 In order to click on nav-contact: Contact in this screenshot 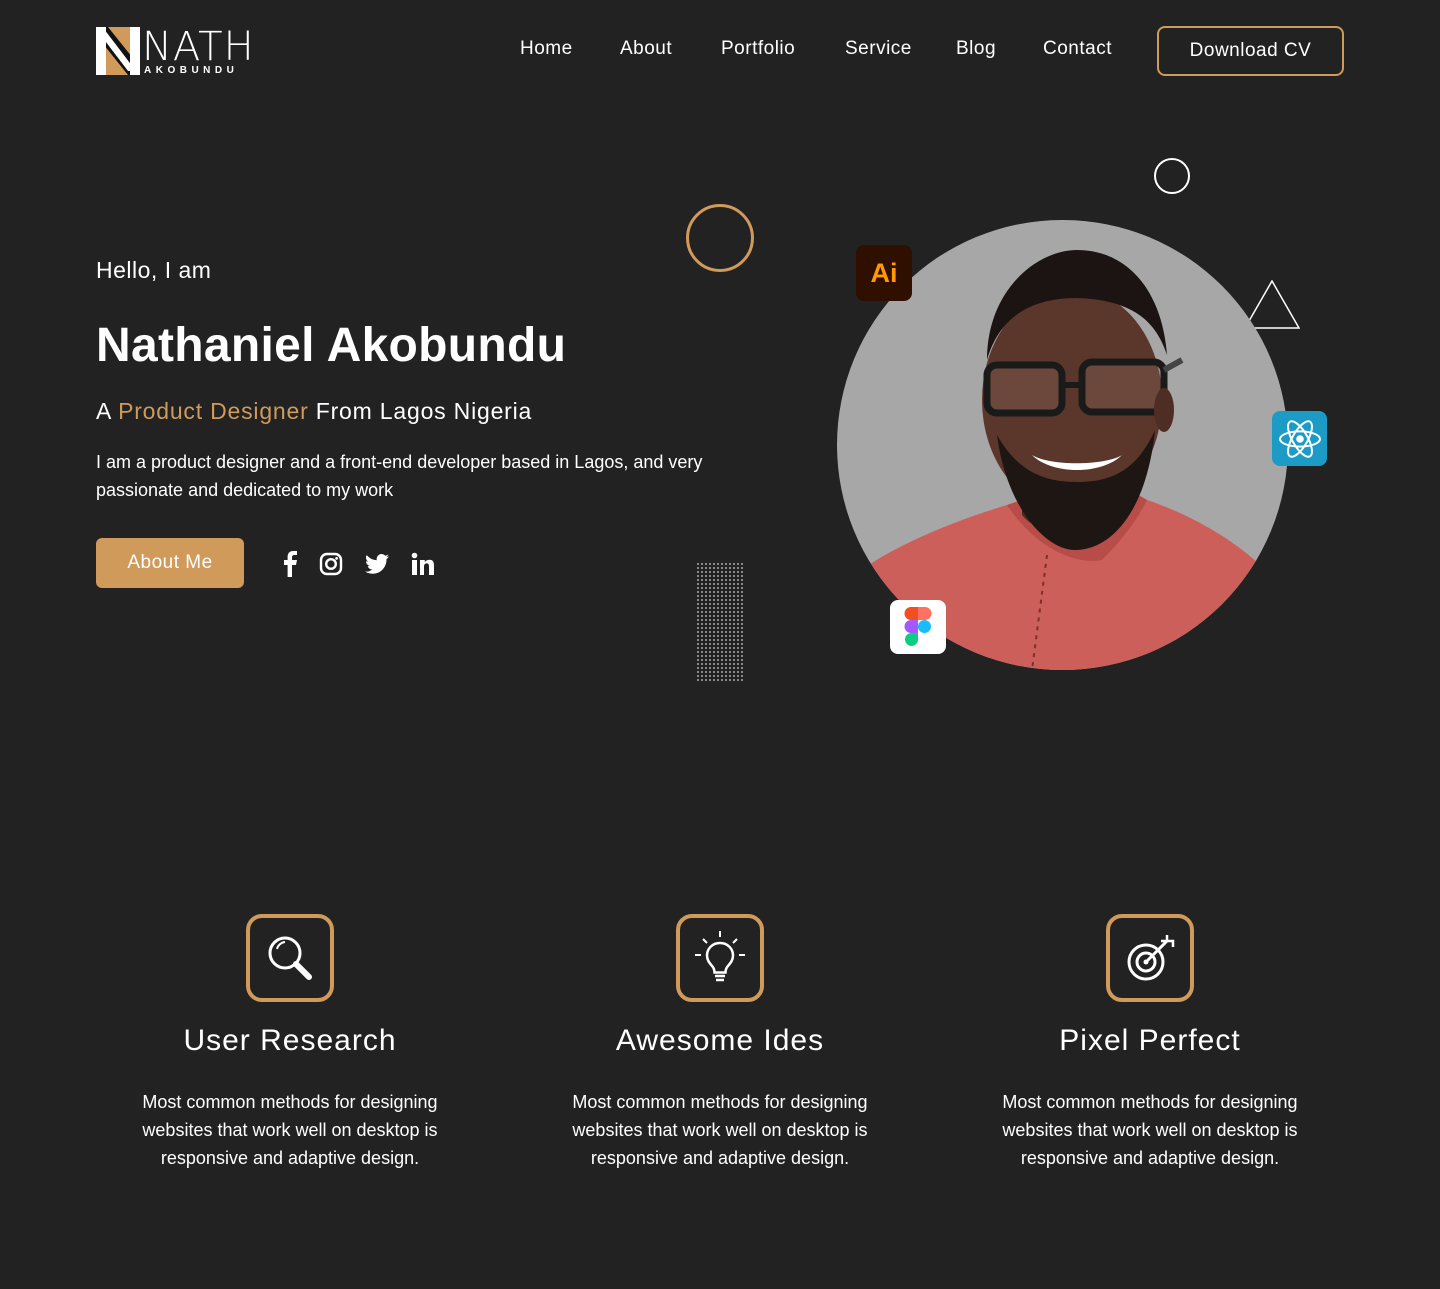, I will do `click(1077, 49)`.